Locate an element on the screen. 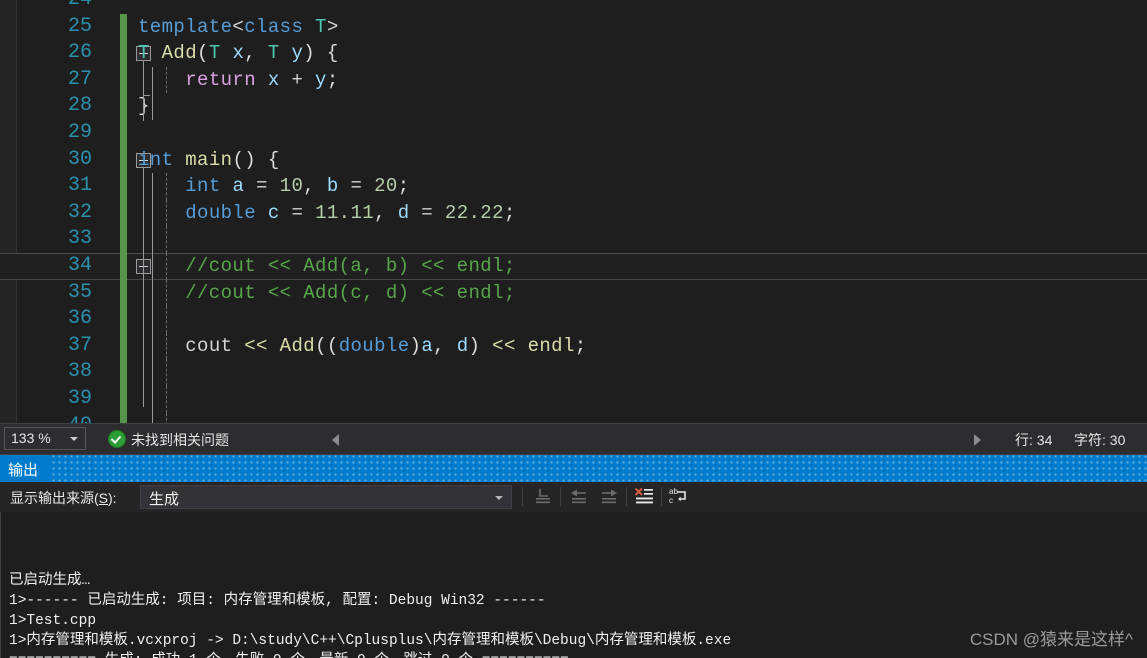  code-line: 39 is located at coordinates (573, 399).